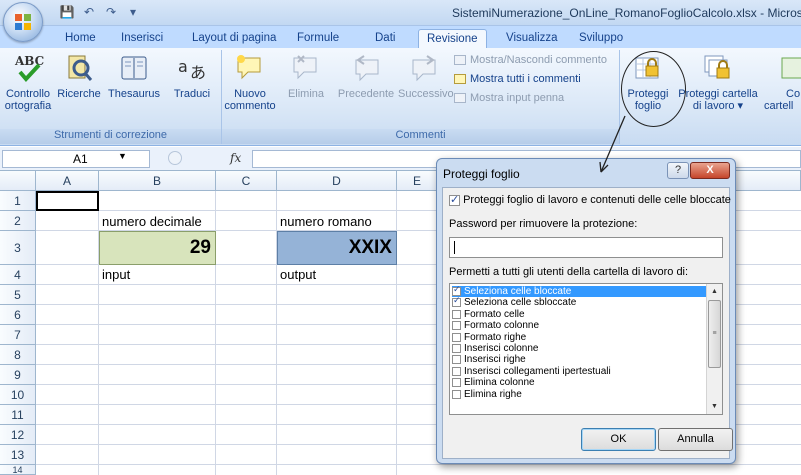  What do you see at coordinates (782, 82) in the screenshot?
I see `share-workbook-button: Co cartell` at bounding box center [782, 82].